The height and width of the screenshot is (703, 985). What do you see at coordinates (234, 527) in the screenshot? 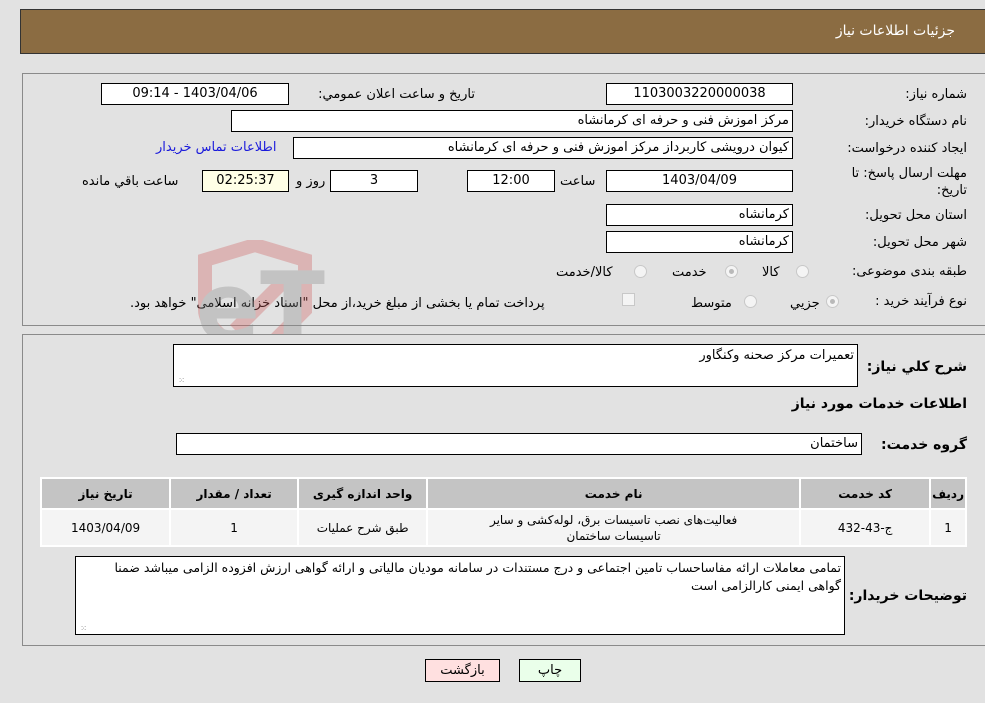
I see `cell-quantity: 1` at bounding box center [234, 527].